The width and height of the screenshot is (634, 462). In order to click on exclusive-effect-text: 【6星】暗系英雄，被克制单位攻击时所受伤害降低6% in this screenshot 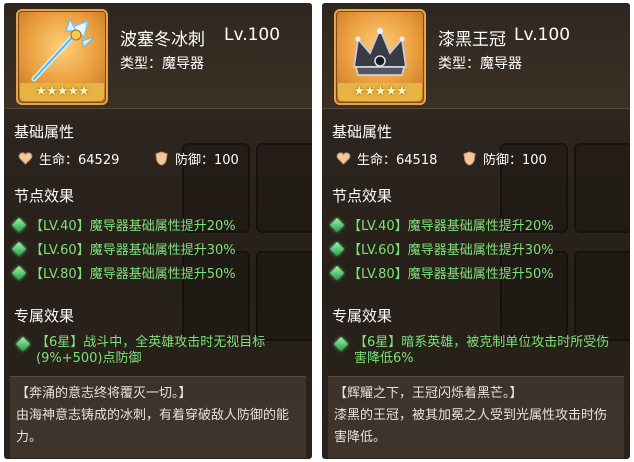, I will do `click(482, 350)`.